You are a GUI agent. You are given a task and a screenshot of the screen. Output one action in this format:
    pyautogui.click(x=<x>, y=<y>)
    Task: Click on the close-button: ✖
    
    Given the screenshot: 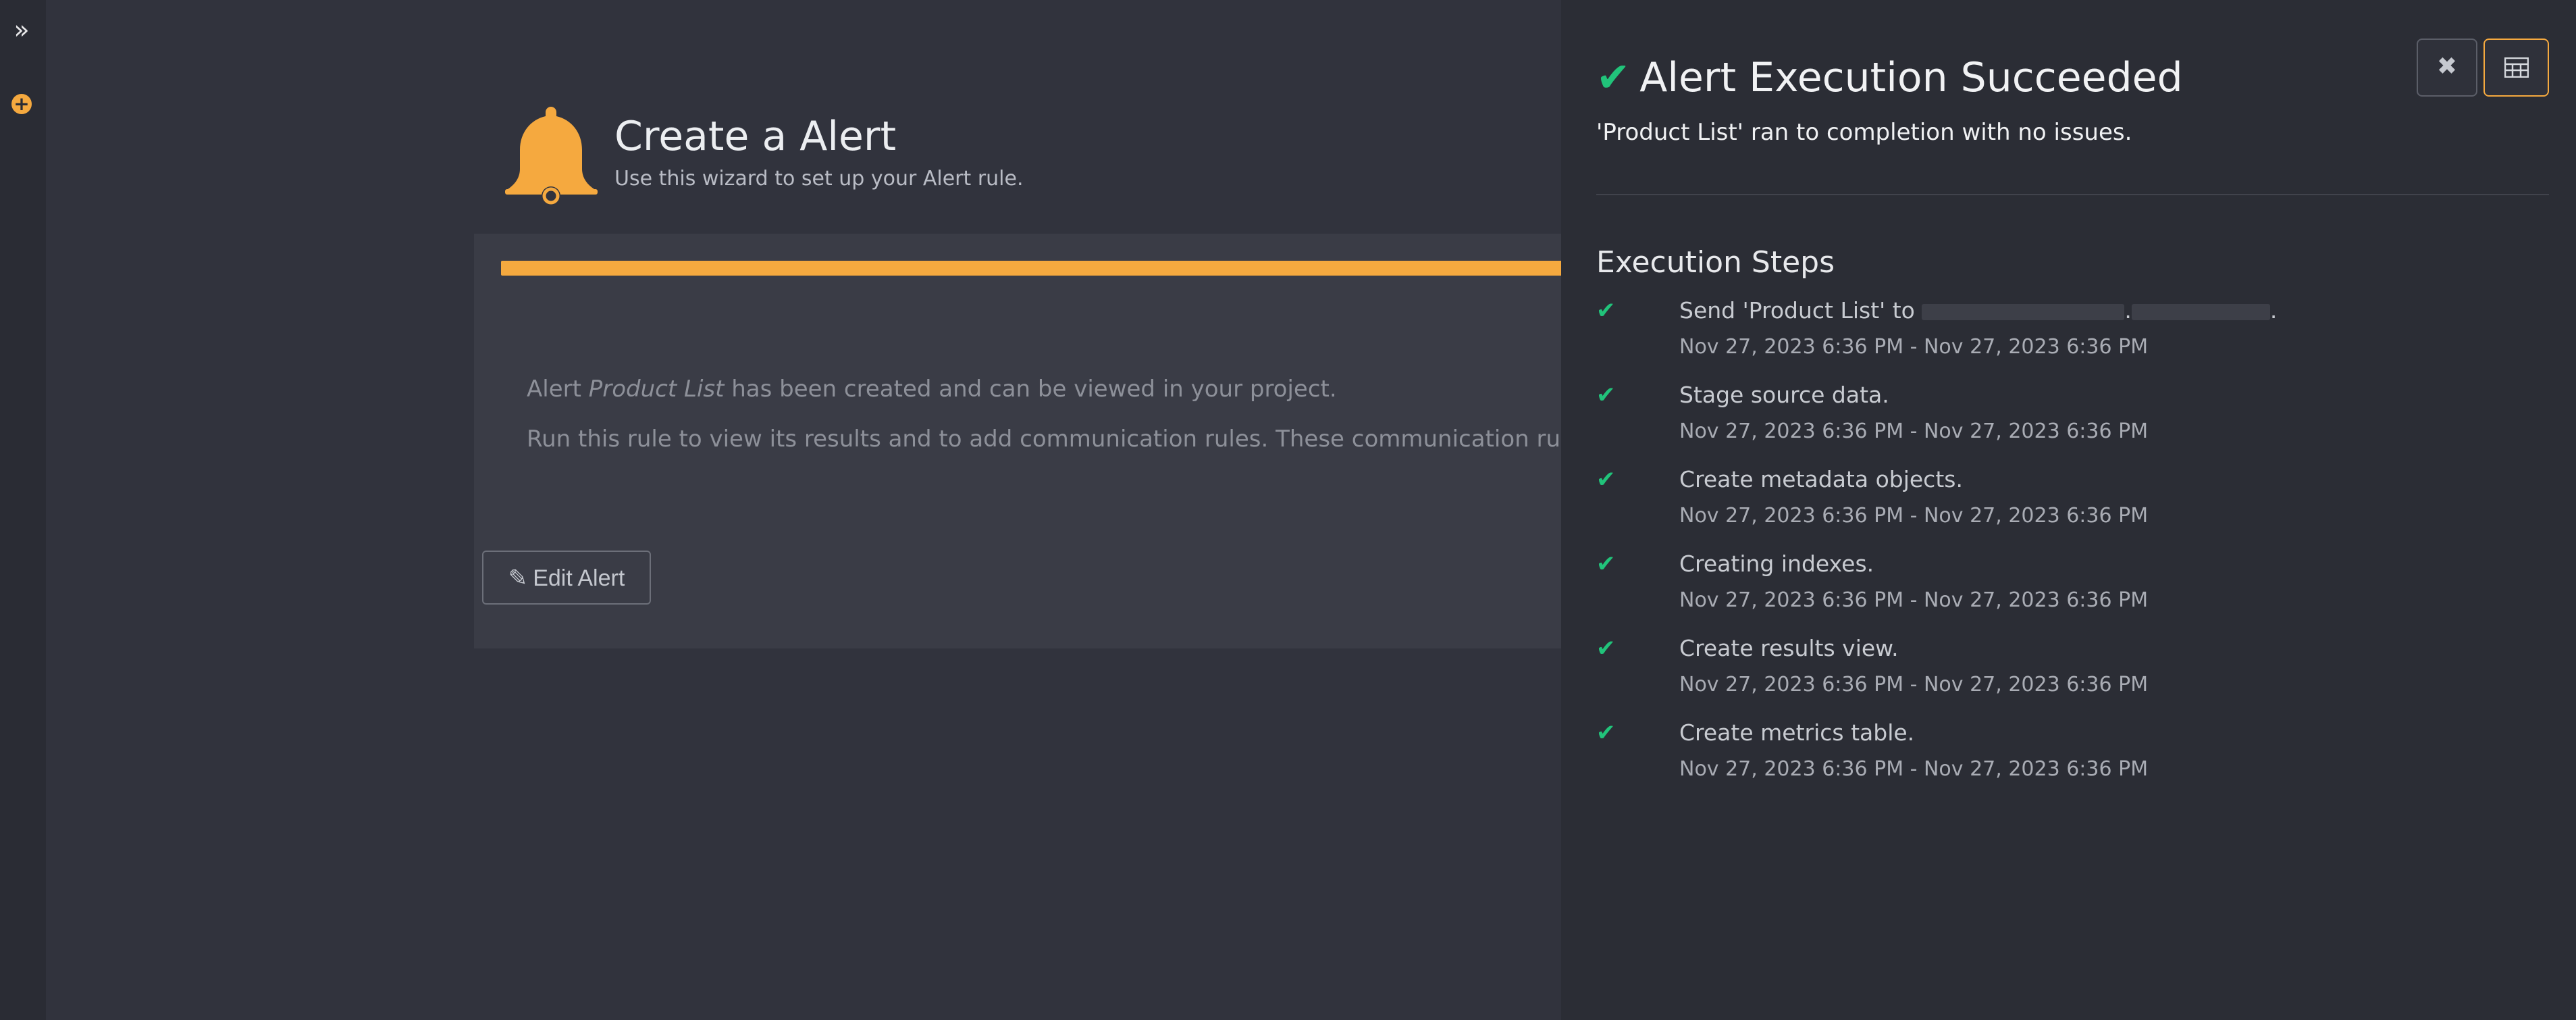 What is the action you would take?
    pyautogui.click(x=2447, y=68)
    